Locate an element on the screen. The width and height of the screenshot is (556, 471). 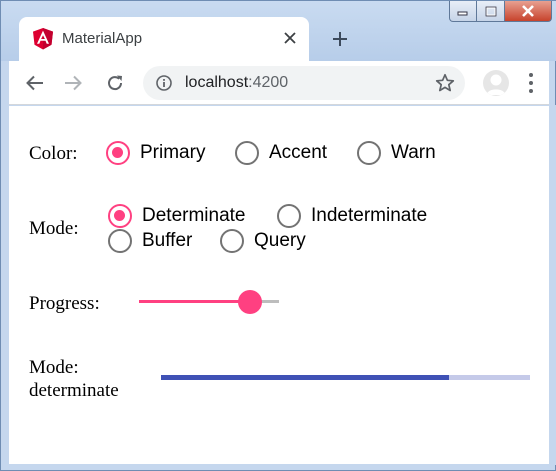
progress-bar is located at coordinates (345, 377).